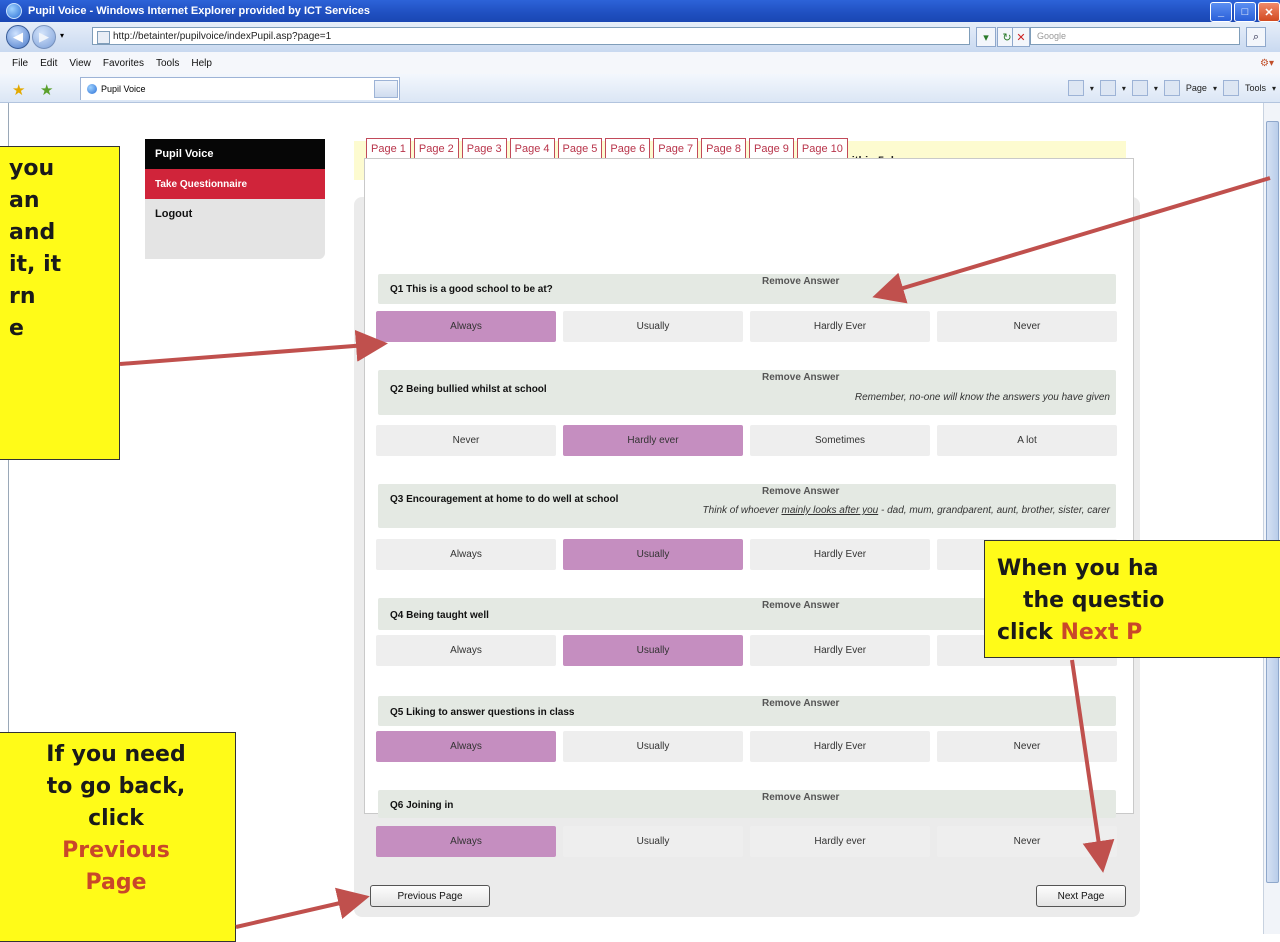 Image resolution: width=1280 pixels, height=942 pixels. Describe the element at coordinates (201, 63) in the screenshot. I see `menu-help: Help` at that location.